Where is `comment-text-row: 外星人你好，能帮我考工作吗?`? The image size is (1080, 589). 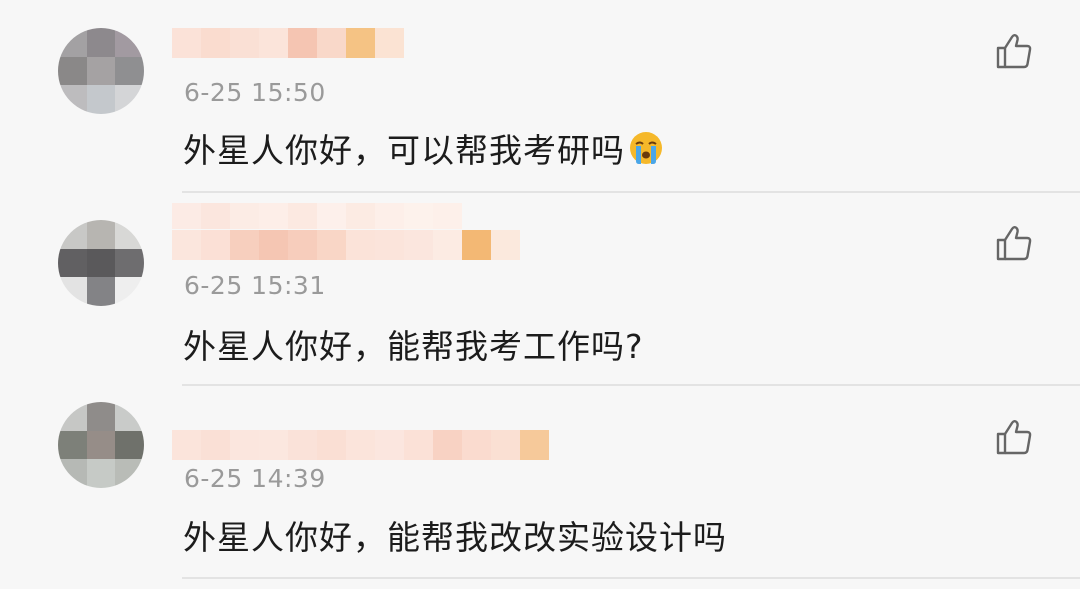
comment-text-row: 外星人你好，能帮我考工作吗? is located at coordinates (413, 344).